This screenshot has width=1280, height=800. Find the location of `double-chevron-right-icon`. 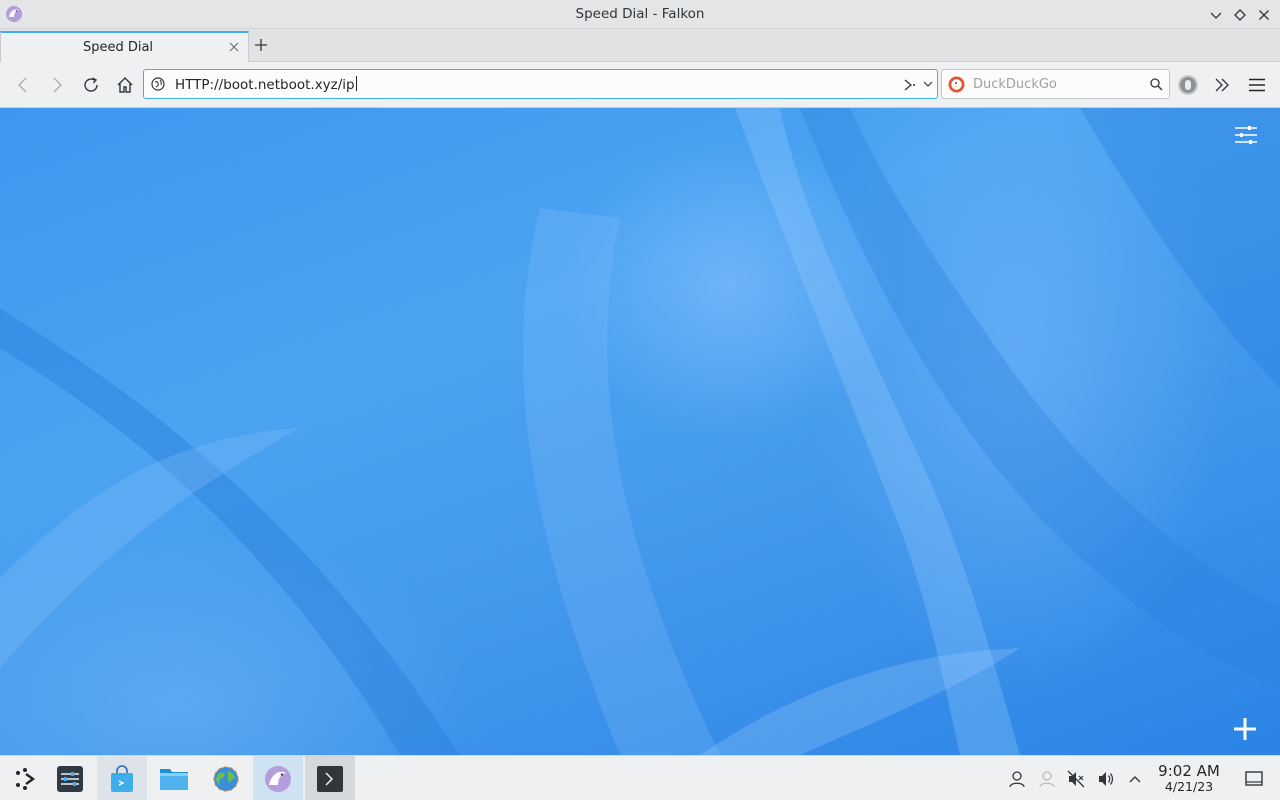

double-chevron-right-icon is located at coordinates (1222, 85).